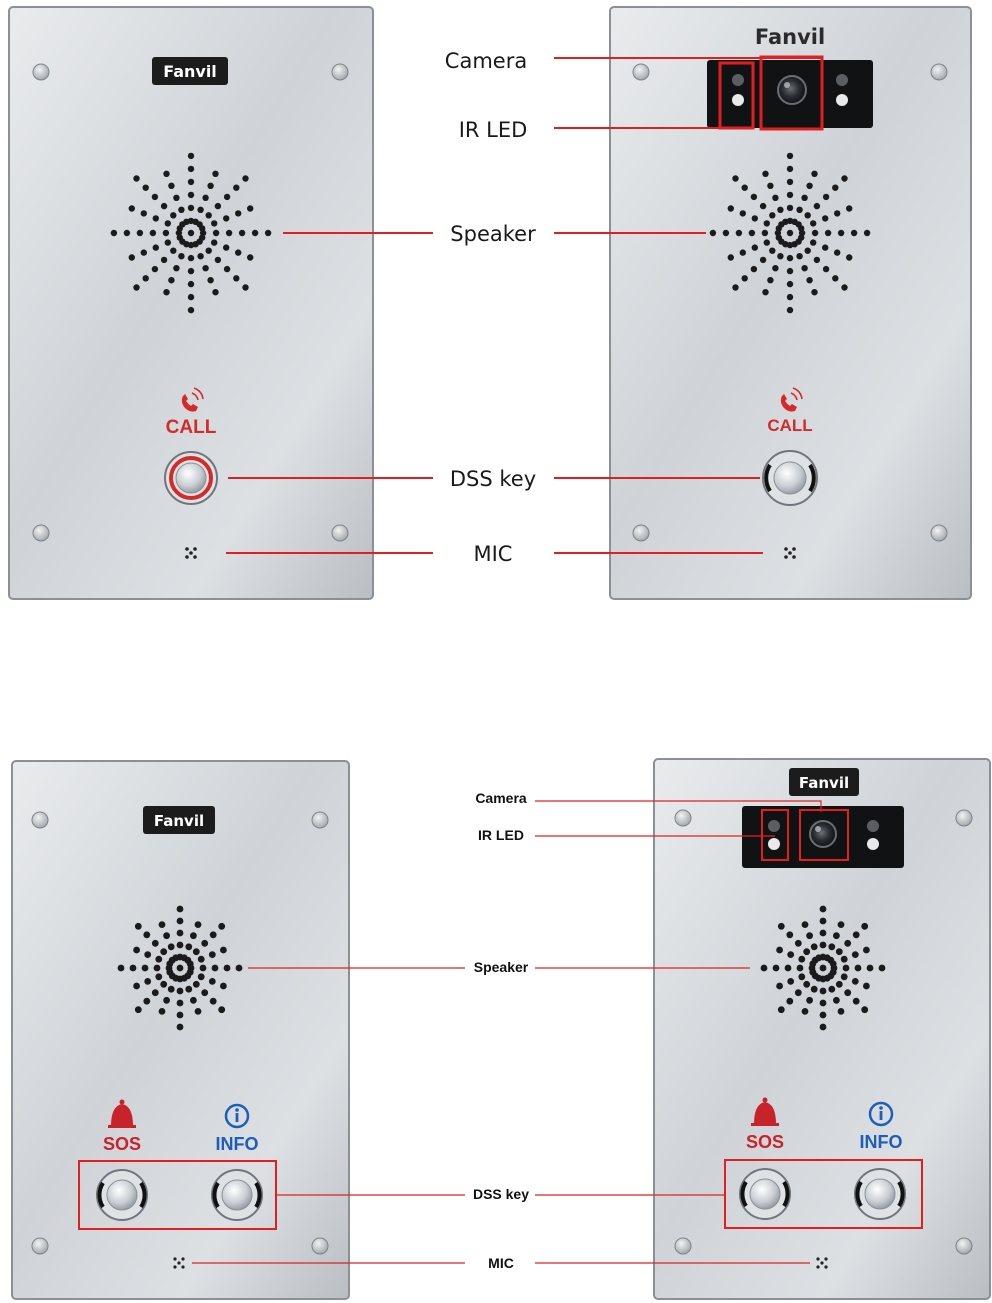  What do you see at coordinates (486, 61) in the screenshot?
I see `camera-callout: Camera` at bounding box center [486, 61].